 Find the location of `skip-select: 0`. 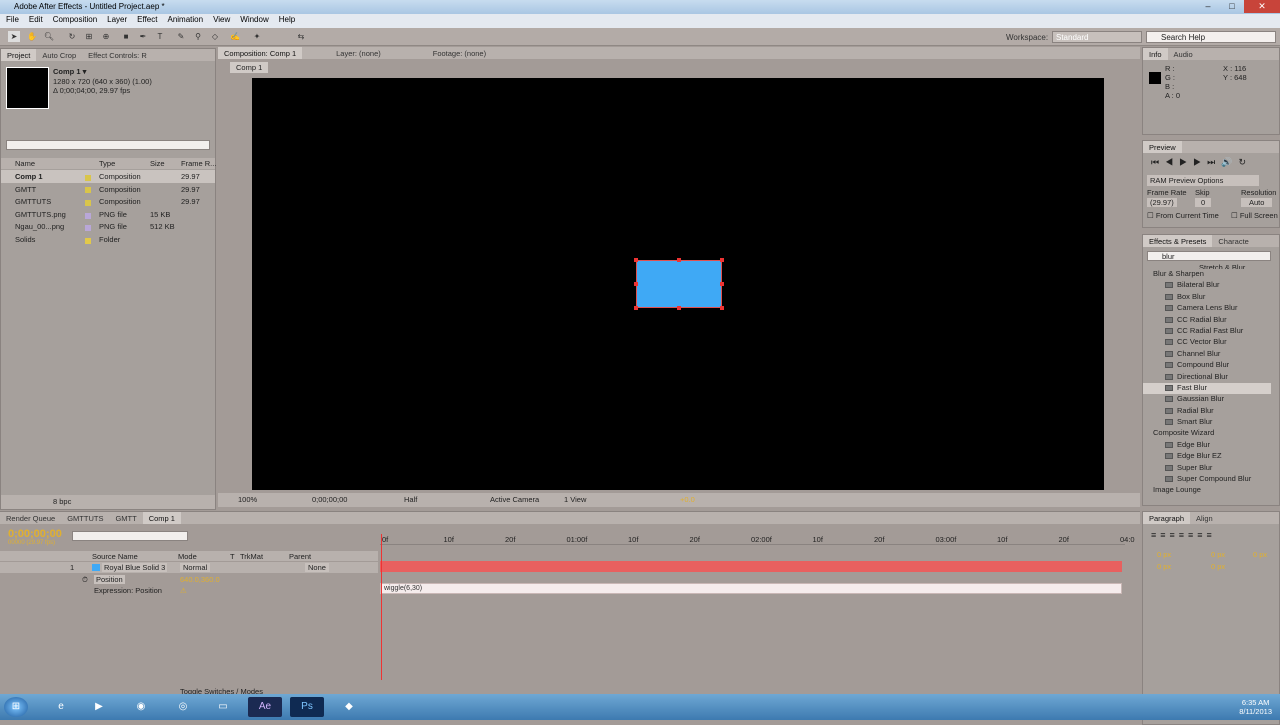

skip-select: 0 is located at coordinates (1203, 202).